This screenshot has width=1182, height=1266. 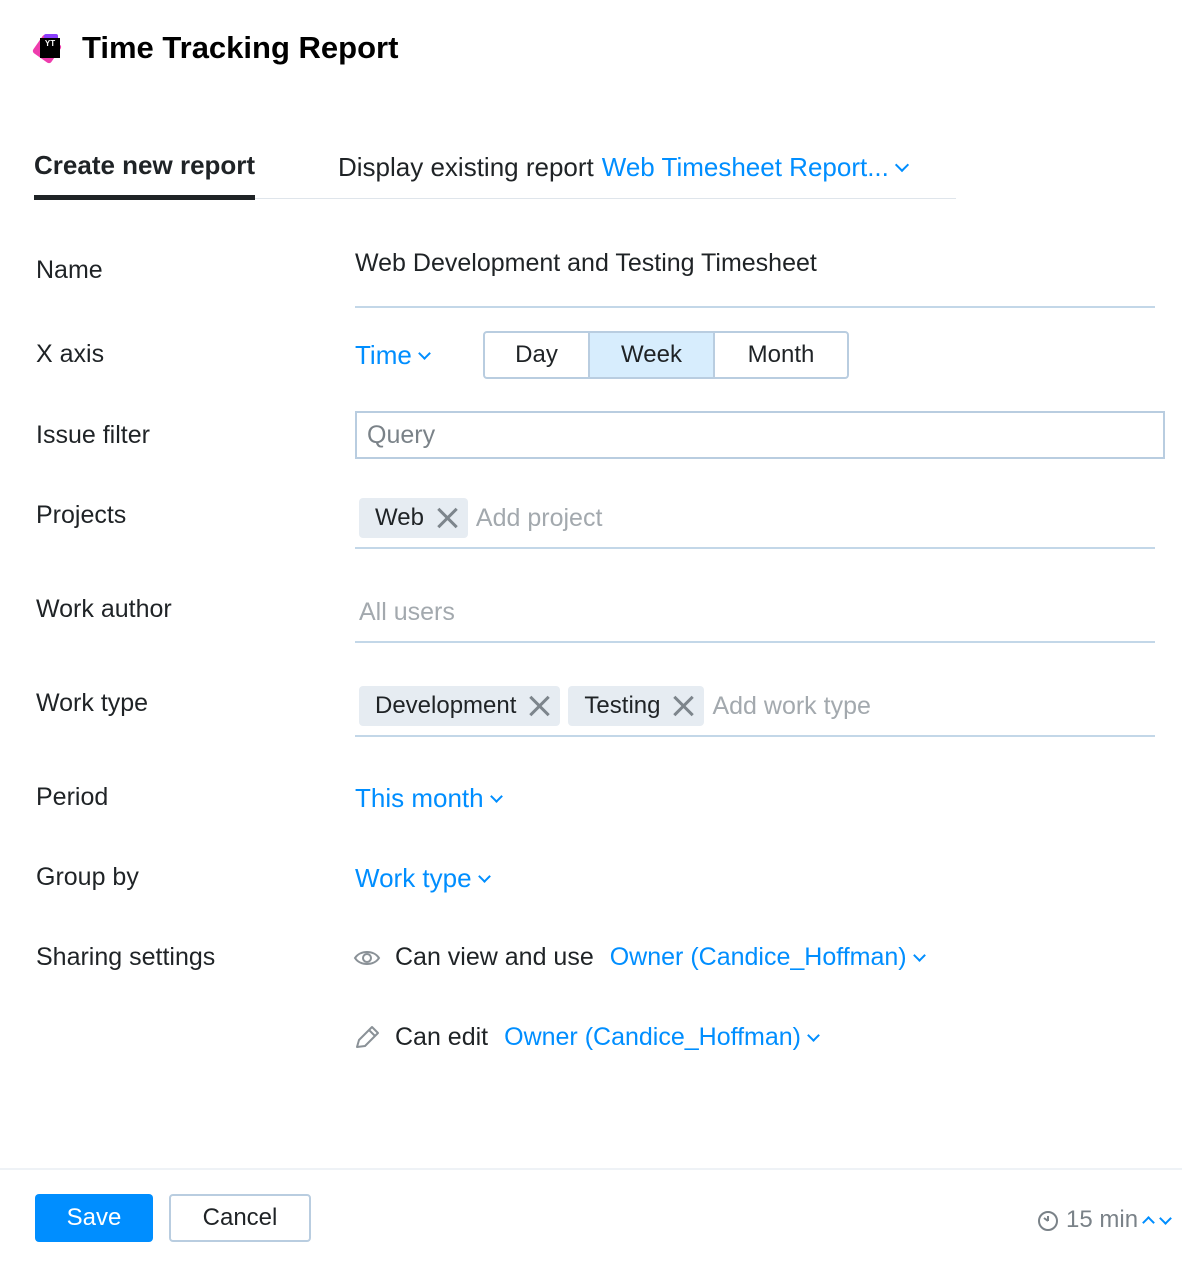 What do you see at coordinates (93, 435) in the screenshot?
I see `issue-filter-label: Issue filter` at bounding box center [93, 435].